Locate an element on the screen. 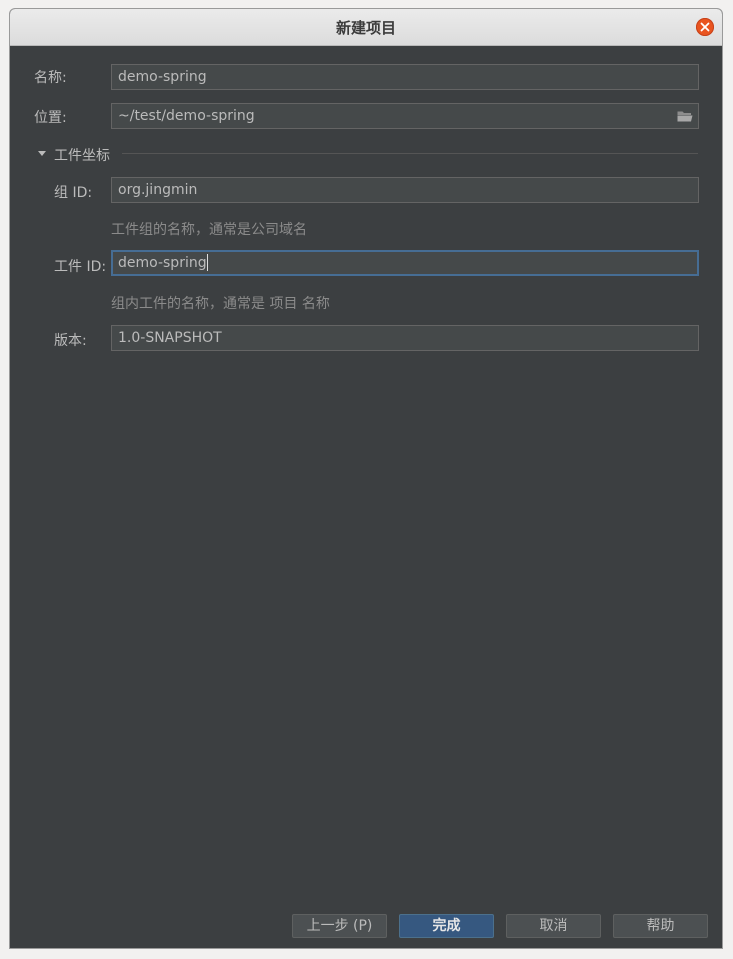 Image resolution: width=733 pixels, height=959 pixels. group-id-label: 组 ID: is located at coordinates (73, 193).